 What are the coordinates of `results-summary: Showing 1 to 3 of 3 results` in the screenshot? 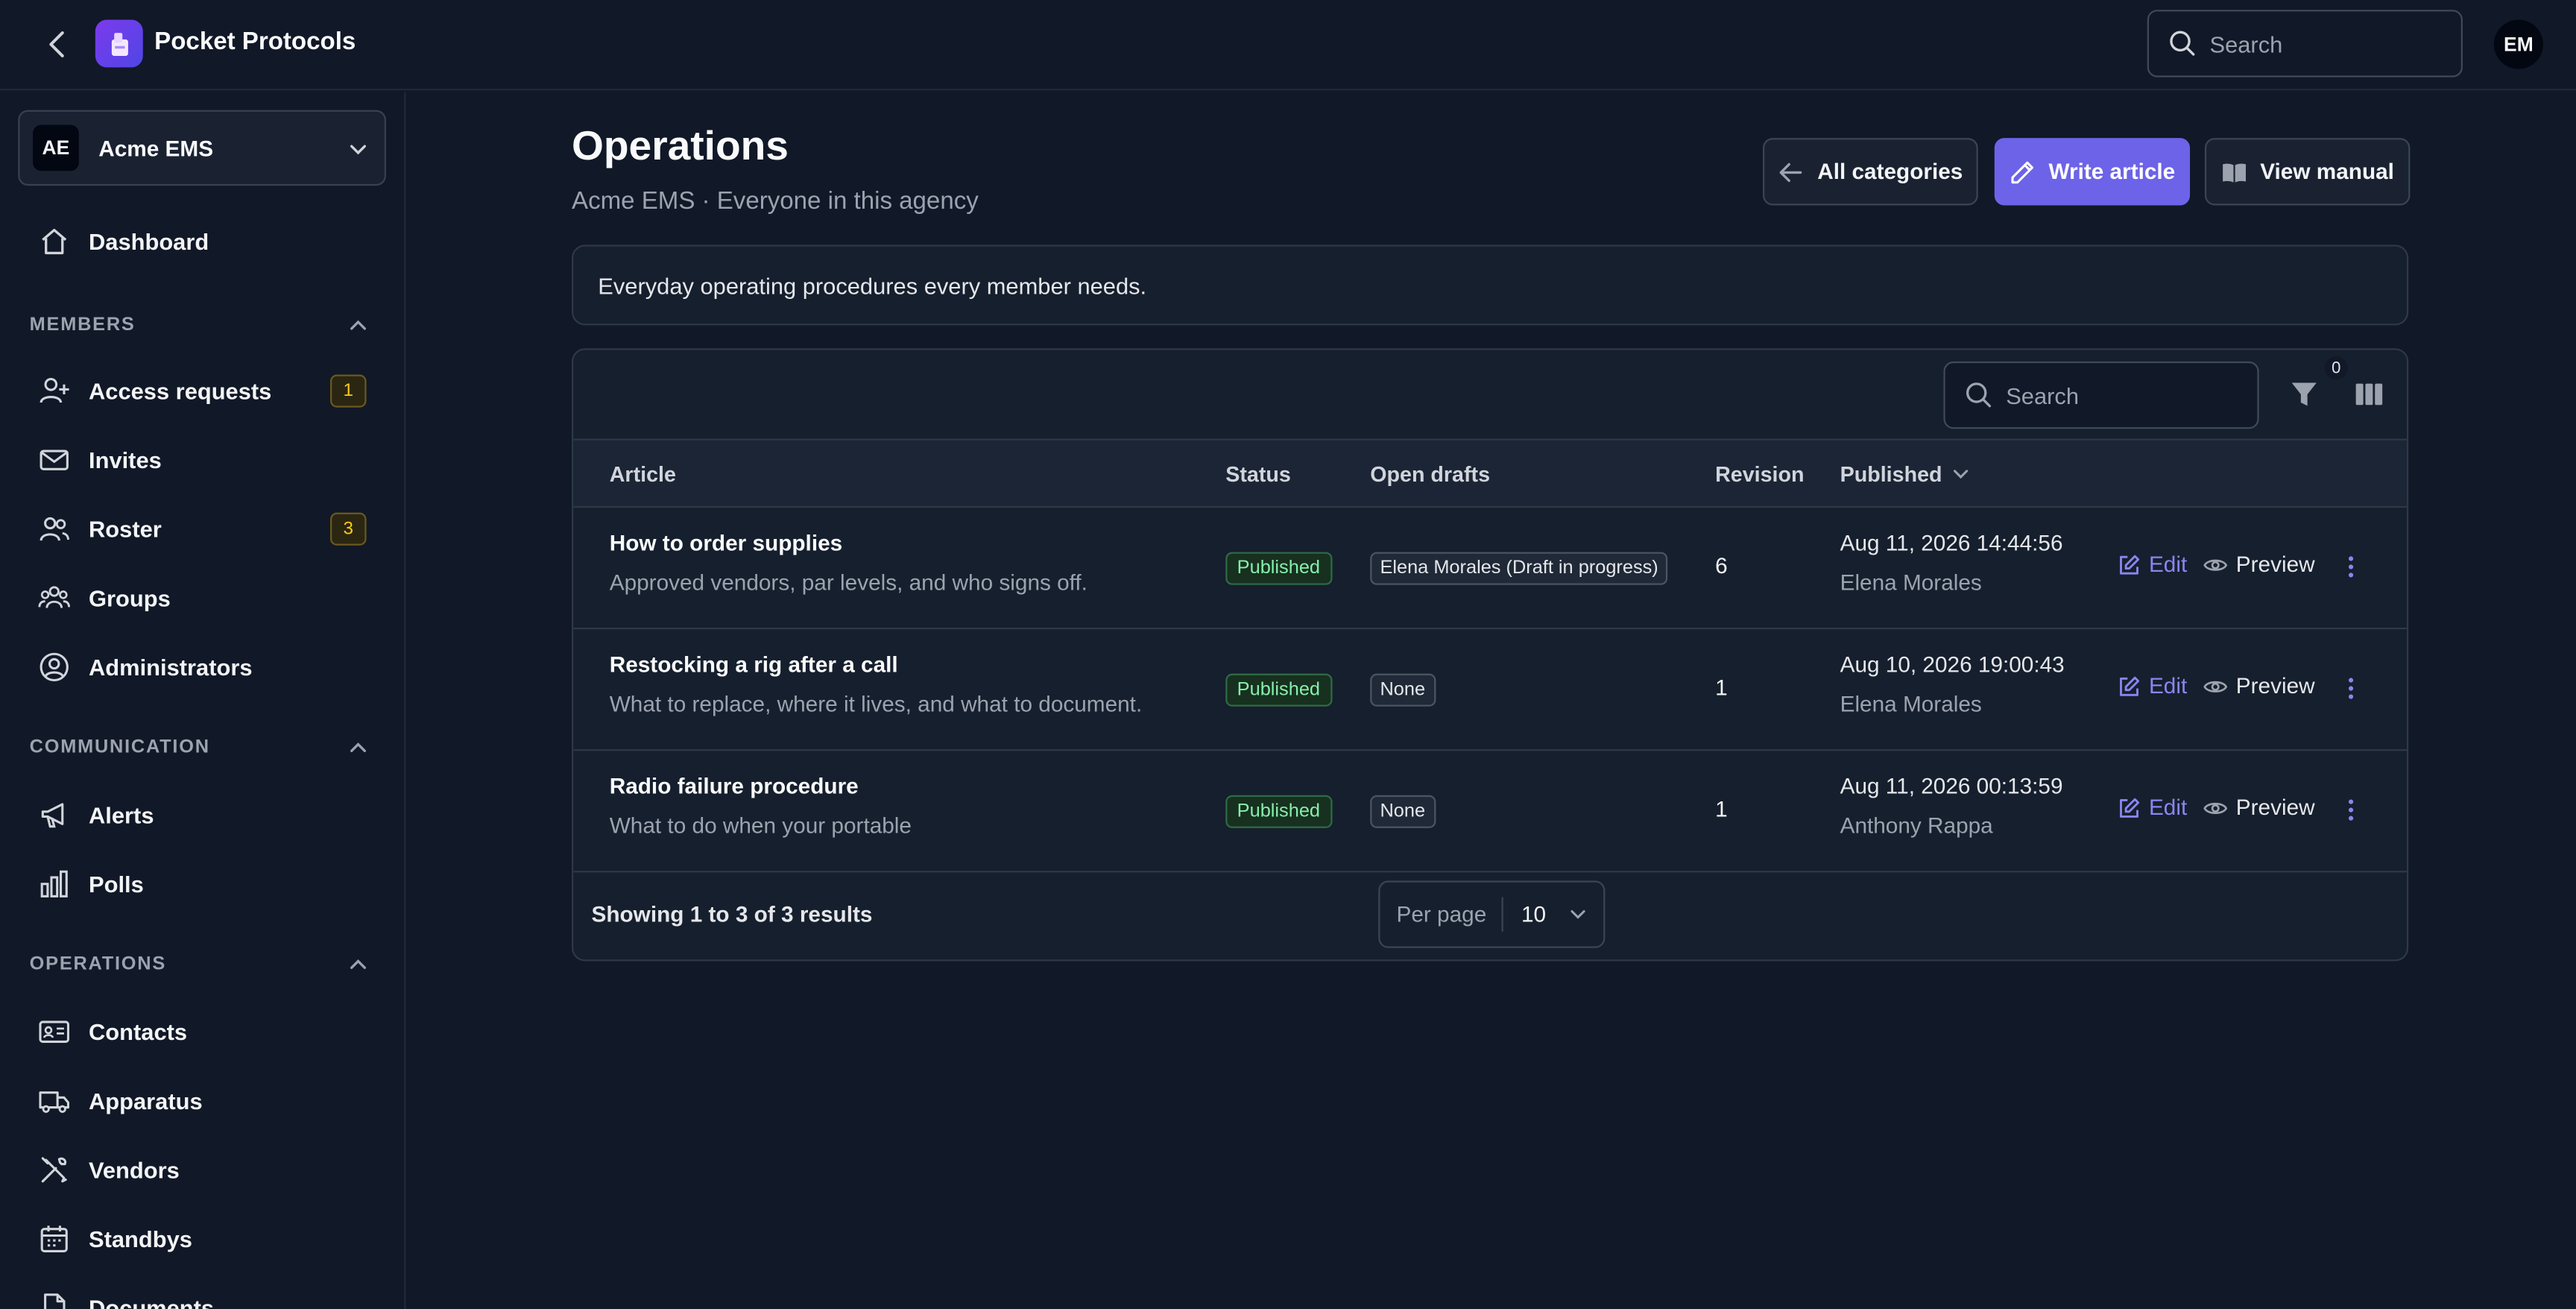 It's located at (732, 914).